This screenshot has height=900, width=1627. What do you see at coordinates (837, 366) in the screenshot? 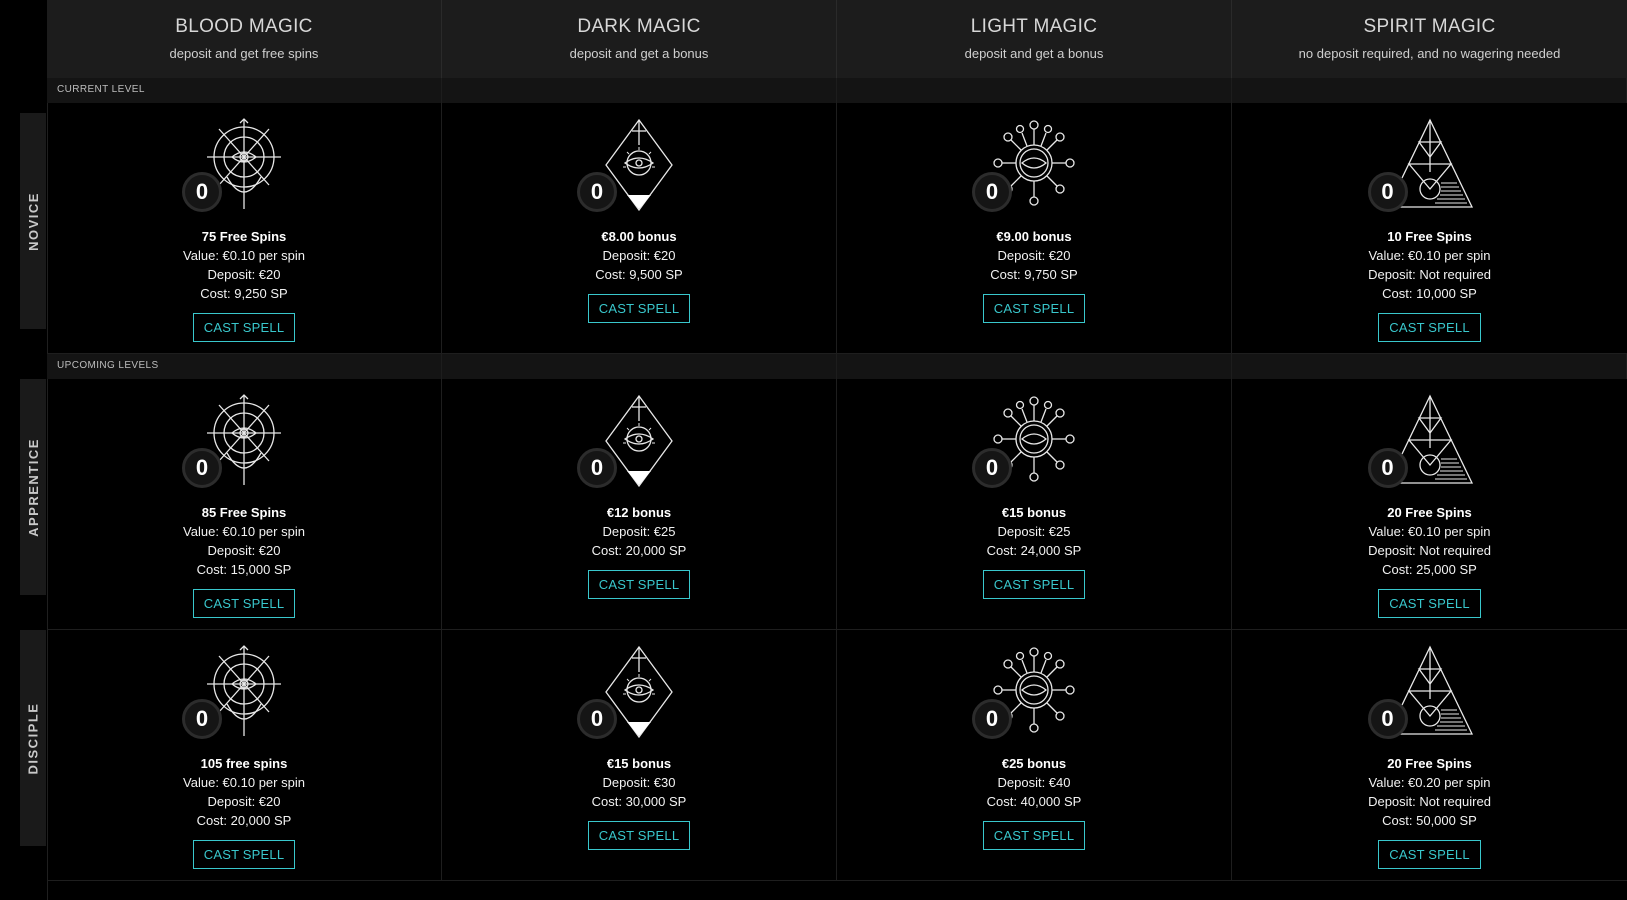
I see `section-bar-upcoming: UPCOMING LEVELS` at bounding box center [837, 366].